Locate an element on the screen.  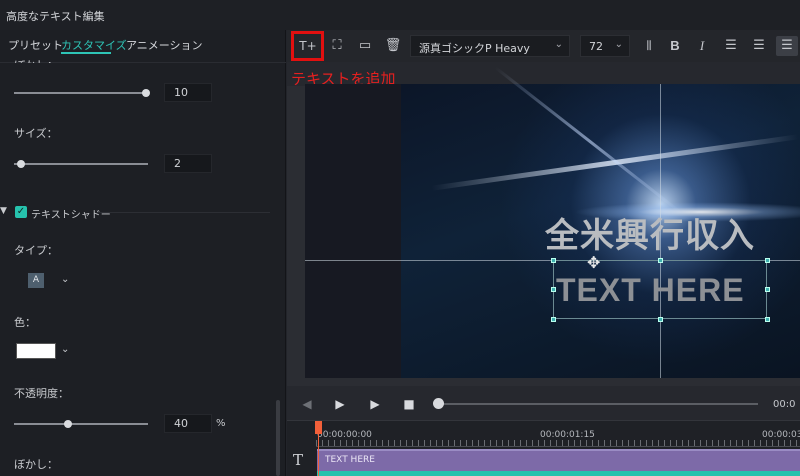
timeline-ruler is located at coordinates (558, 443).